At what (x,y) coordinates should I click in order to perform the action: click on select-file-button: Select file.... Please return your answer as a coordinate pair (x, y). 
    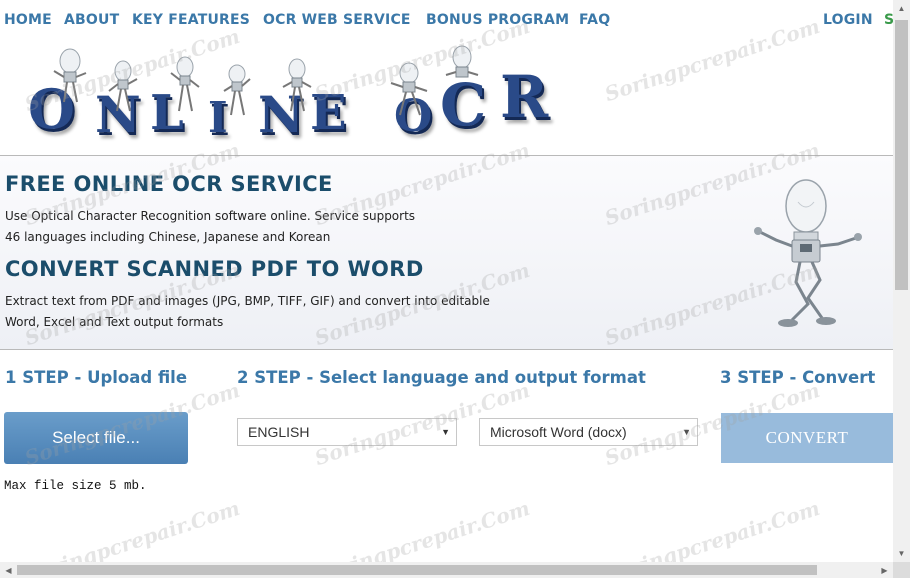
    Looking at the image, I should click on (96, 438).